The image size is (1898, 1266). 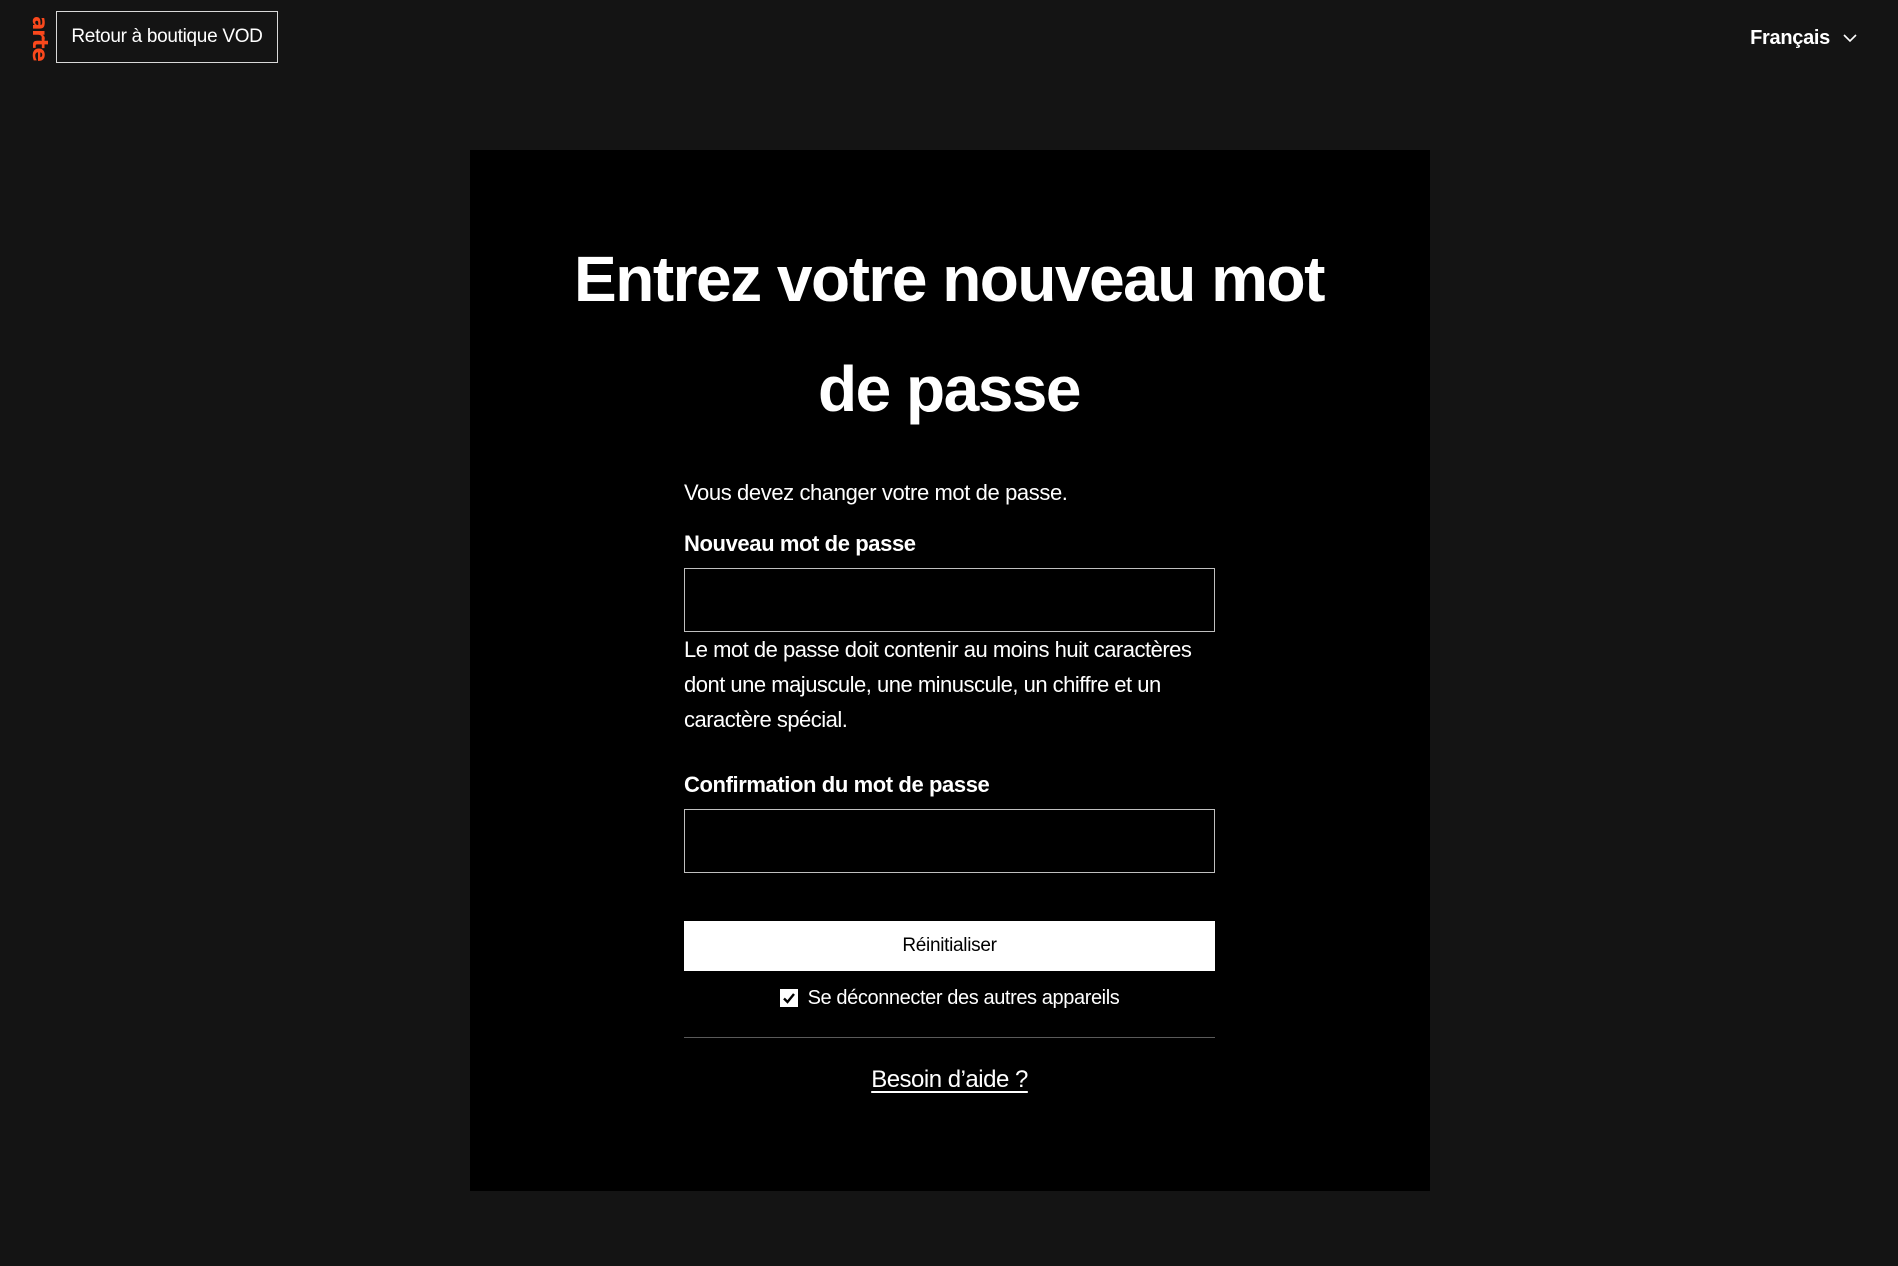 I want to click on intro-text: Vous devez changer votre mot de passe., so click(x=876, y=492).